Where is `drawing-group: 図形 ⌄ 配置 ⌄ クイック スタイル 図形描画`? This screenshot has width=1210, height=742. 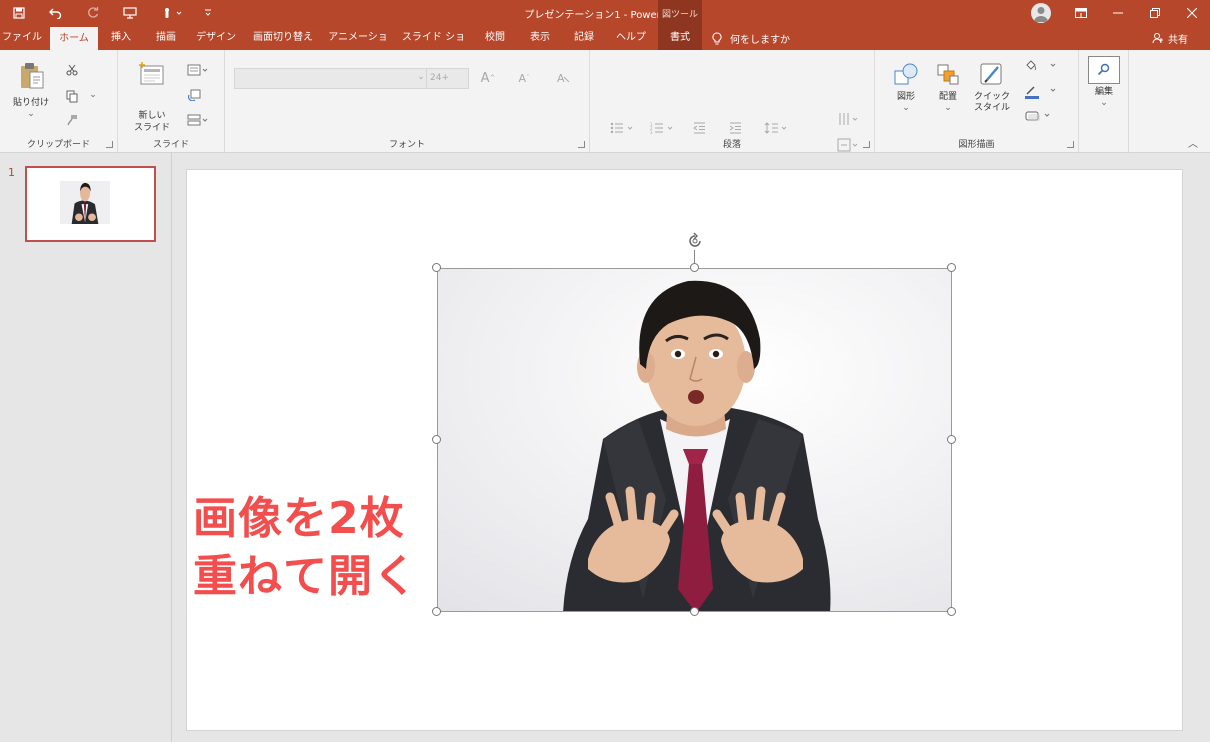
drawing-group: 図形 ⌄ 配置 ⌄ クイック スタイル 図形描画 is located at coordinates (977, 101).